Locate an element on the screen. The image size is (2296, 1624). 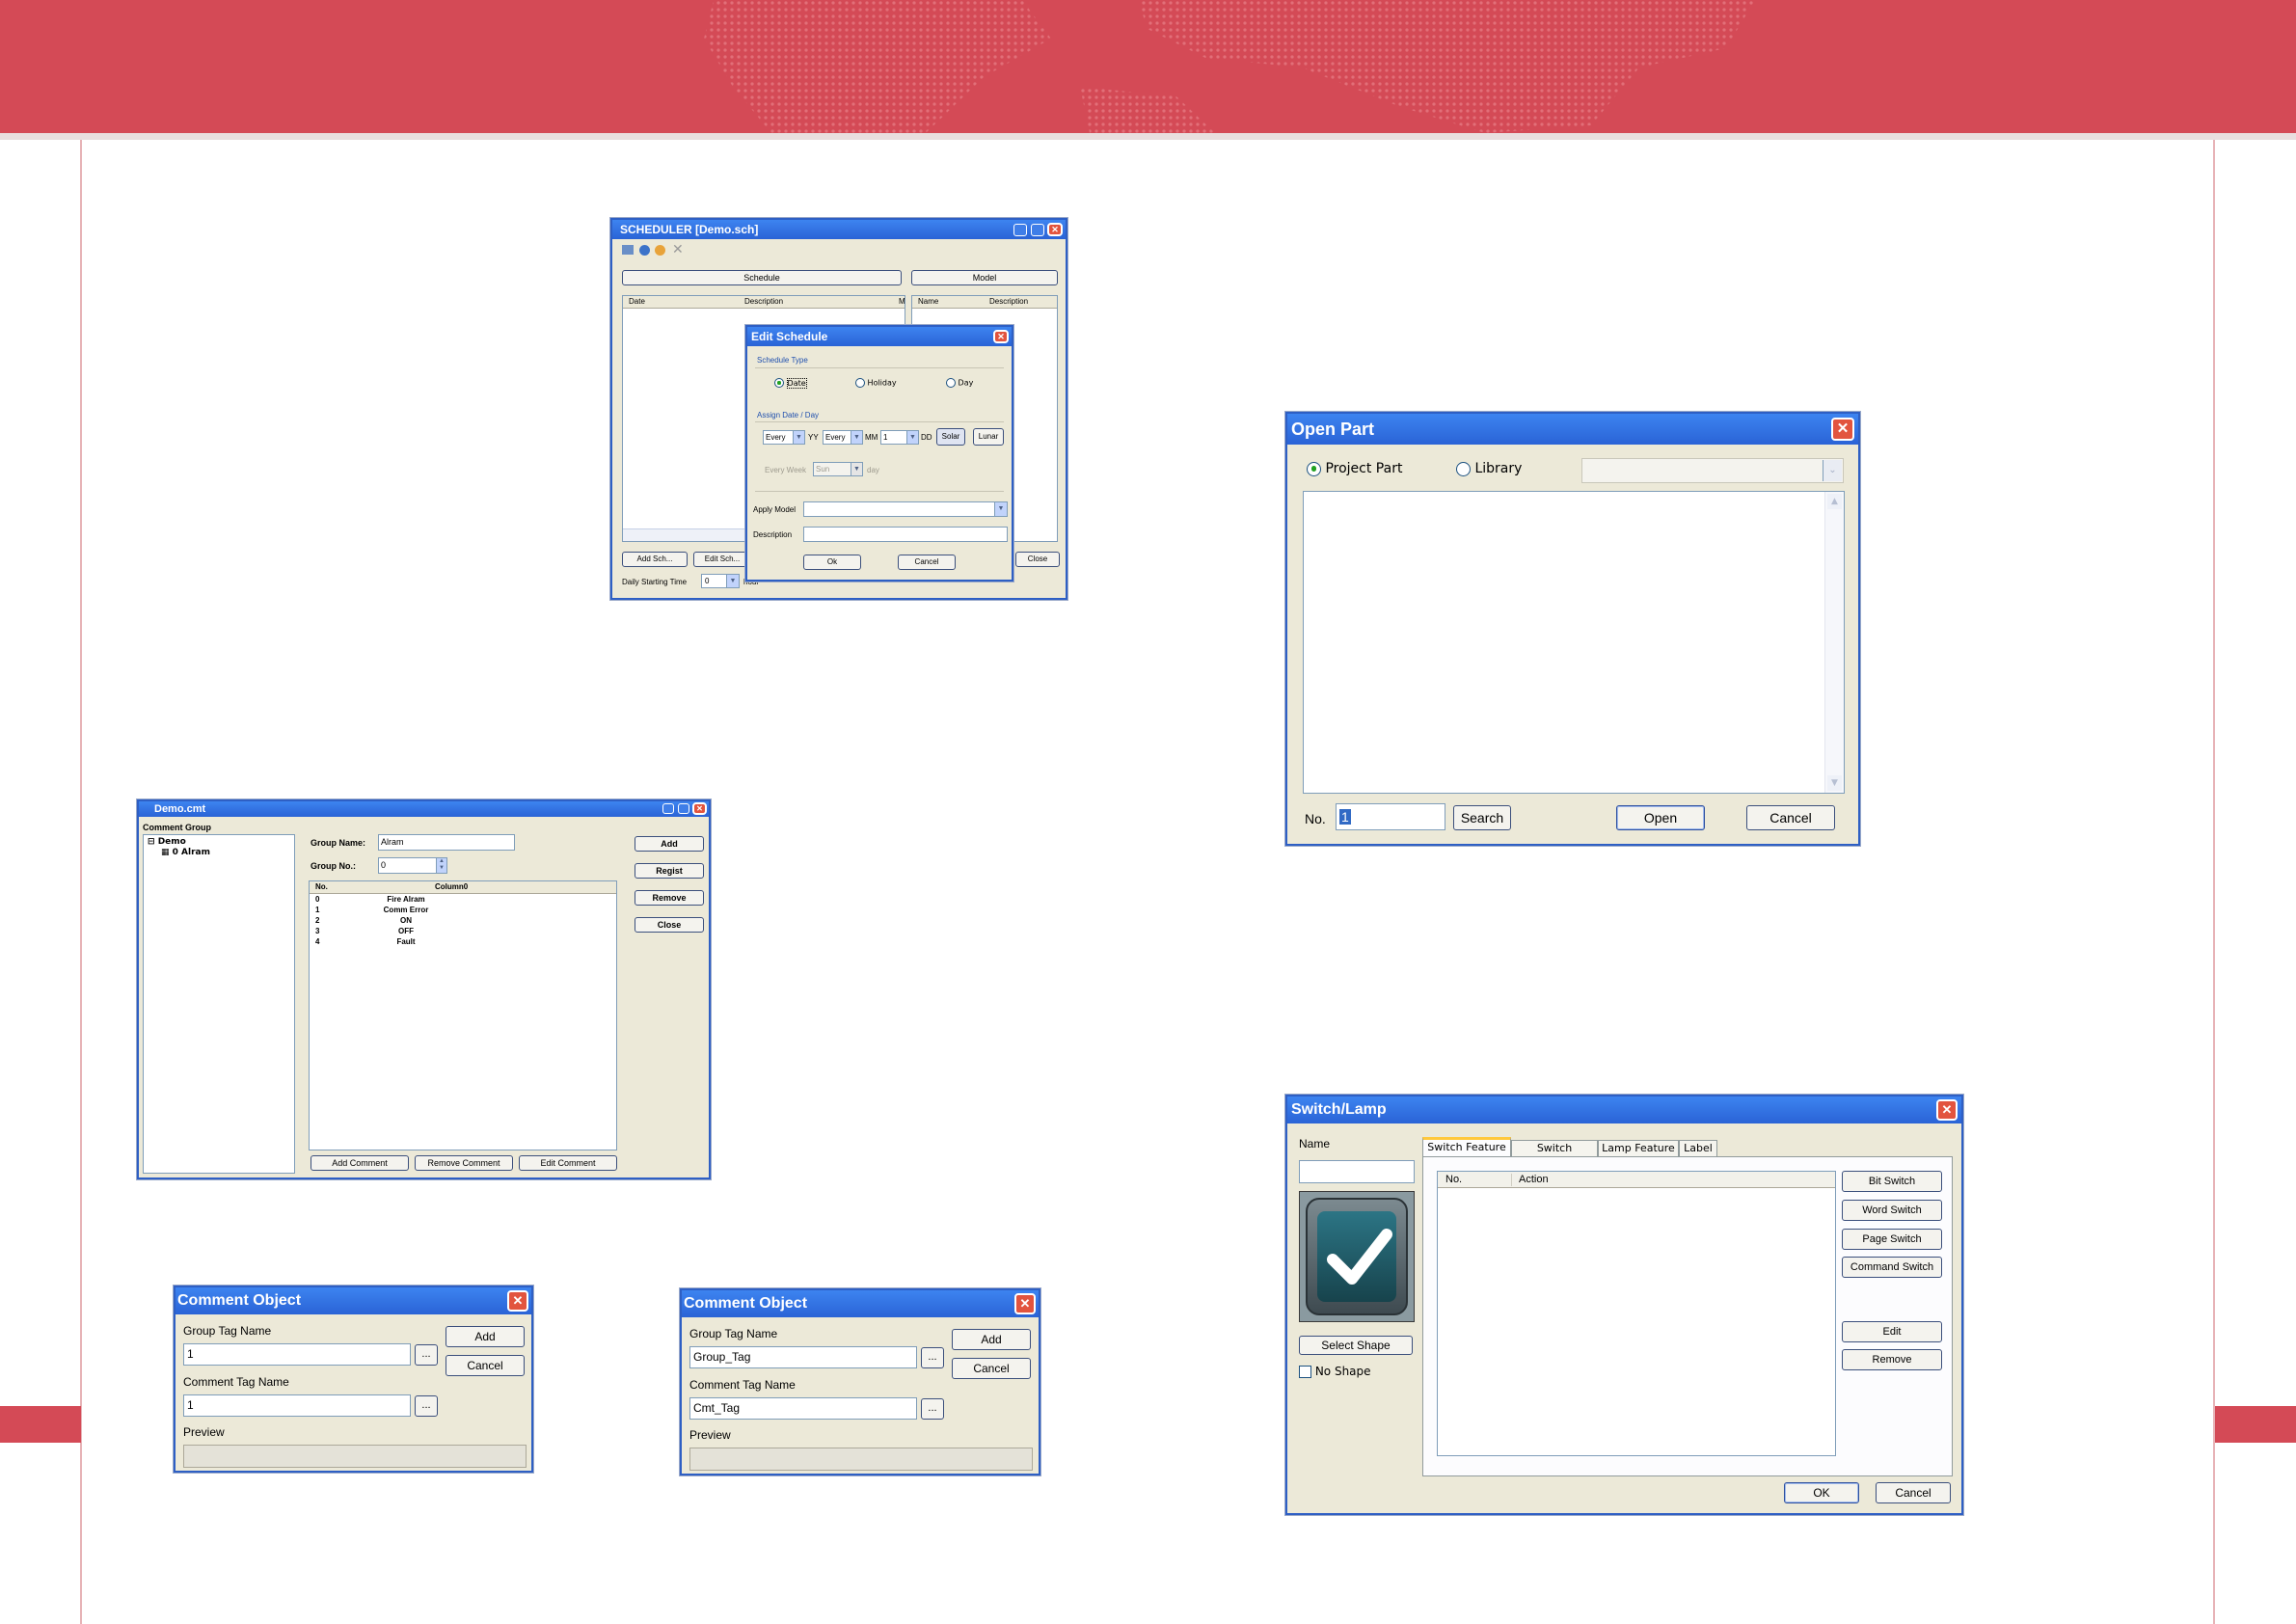
table-row: 3 OFF is located at coordinates (463, 932).